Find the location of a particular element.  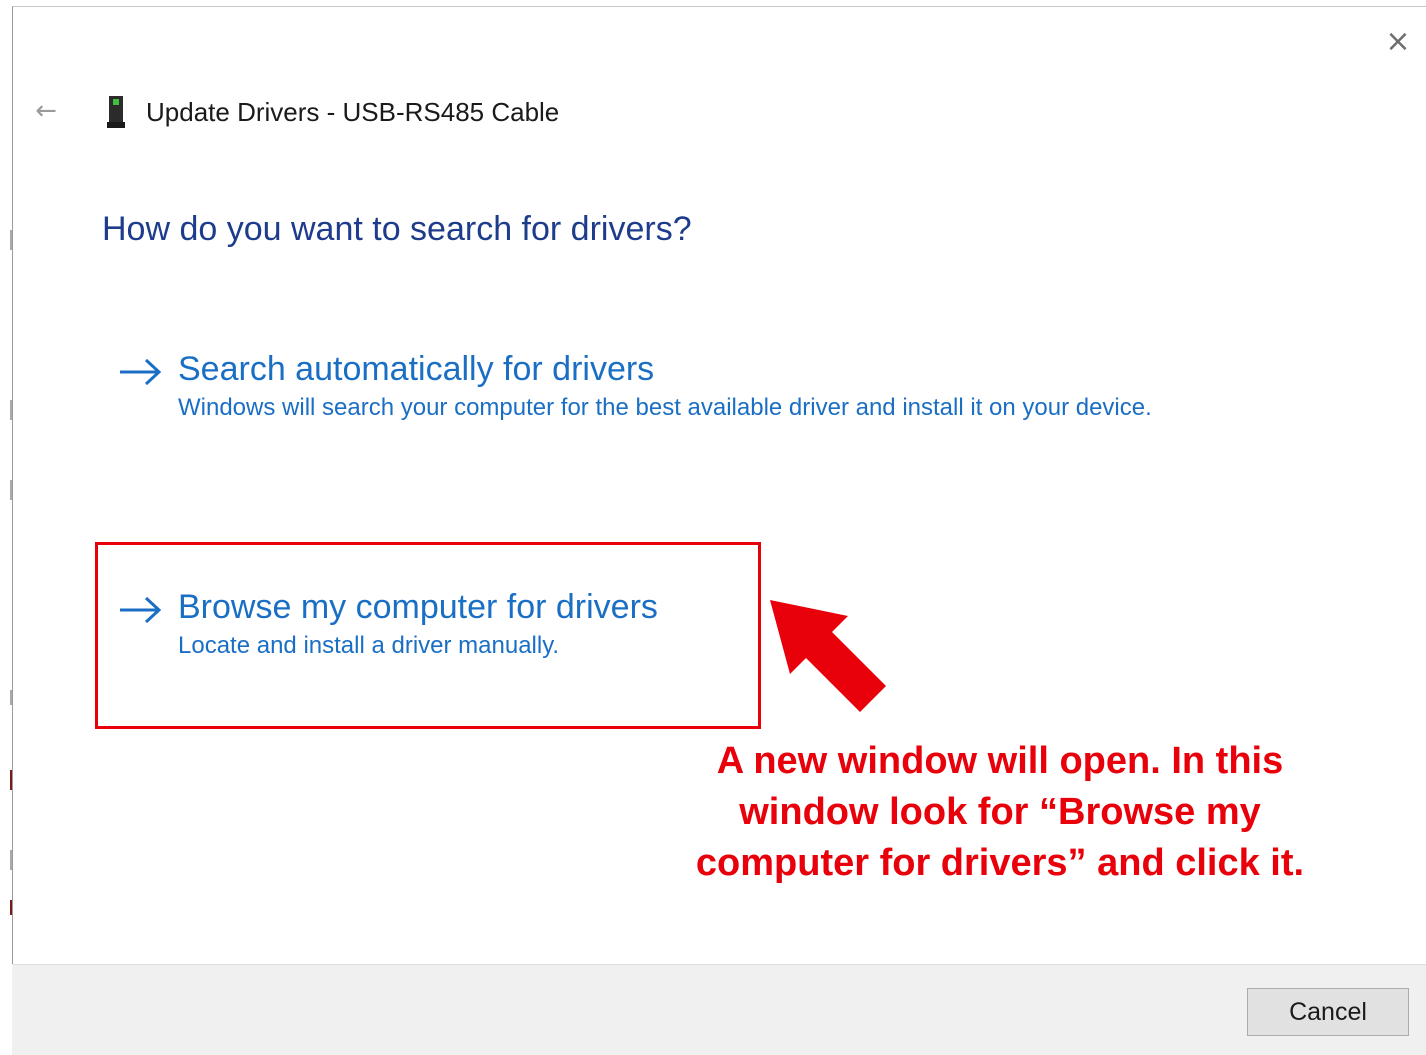

usb-device-icon is located at coordinates (116, 112).